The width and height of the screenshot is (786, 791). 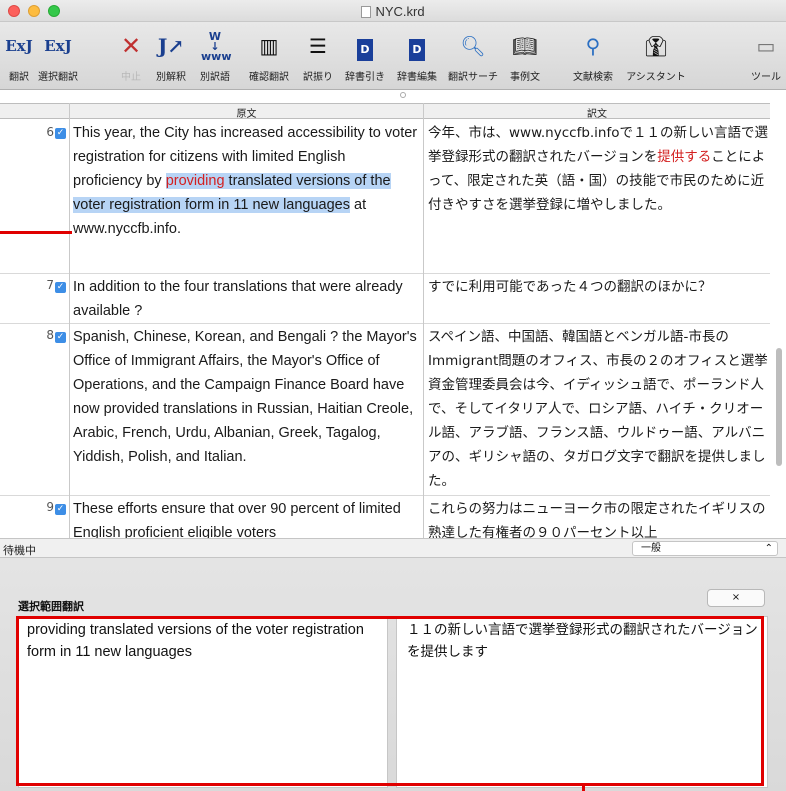 What do you see at coordinates (269, 77) in the screenshot?
I see `confirm-translate-label: 確認翻訳` at bounding box center [269, 77].